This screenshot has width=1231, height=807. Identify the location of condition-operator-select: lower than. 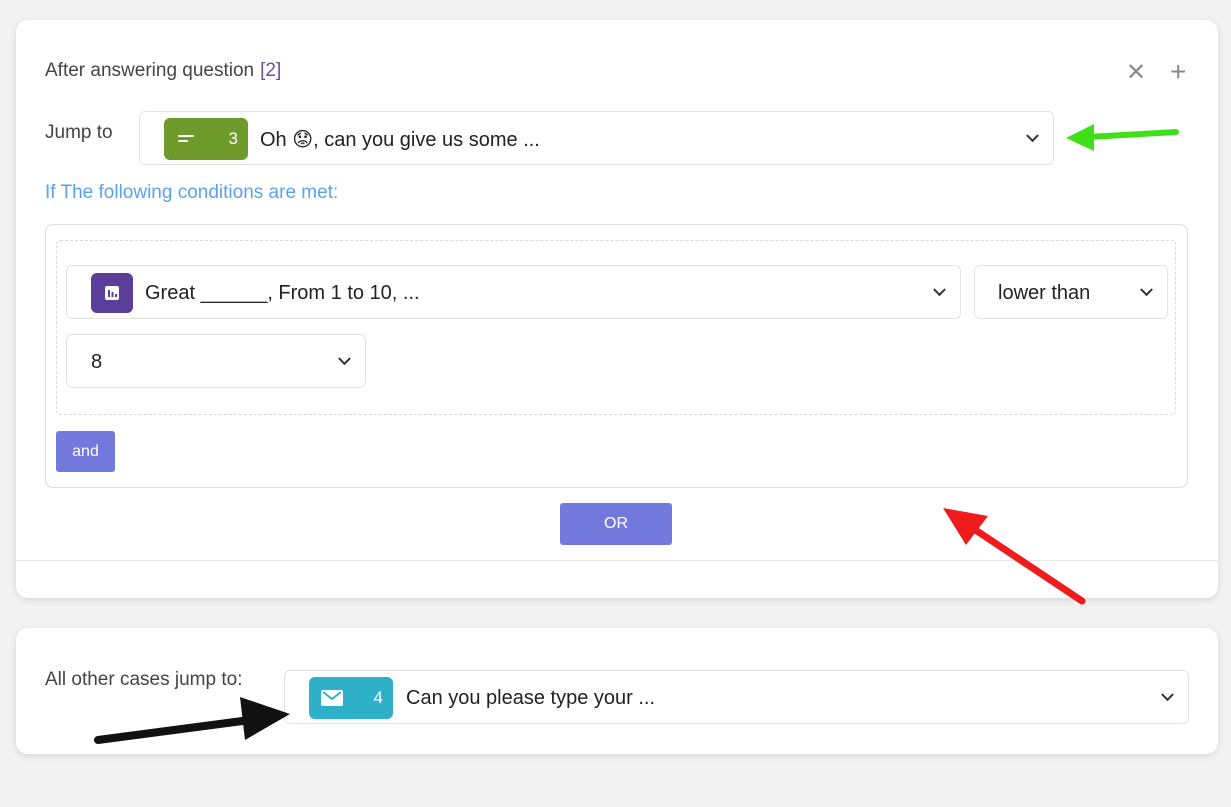
(1071, 292).